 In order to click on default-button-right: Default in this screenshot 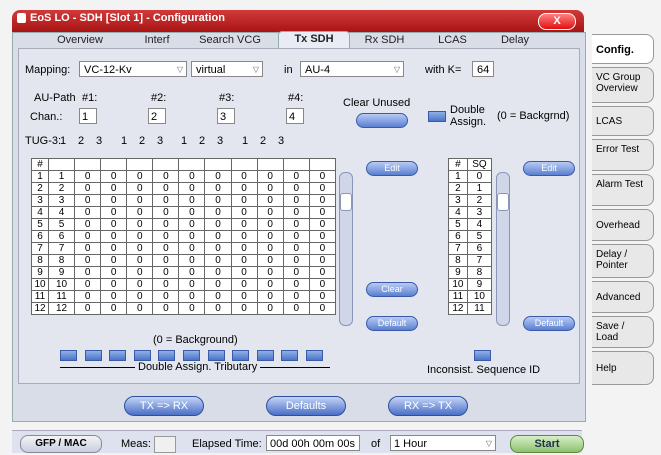, I will do `click(549, 323)`.